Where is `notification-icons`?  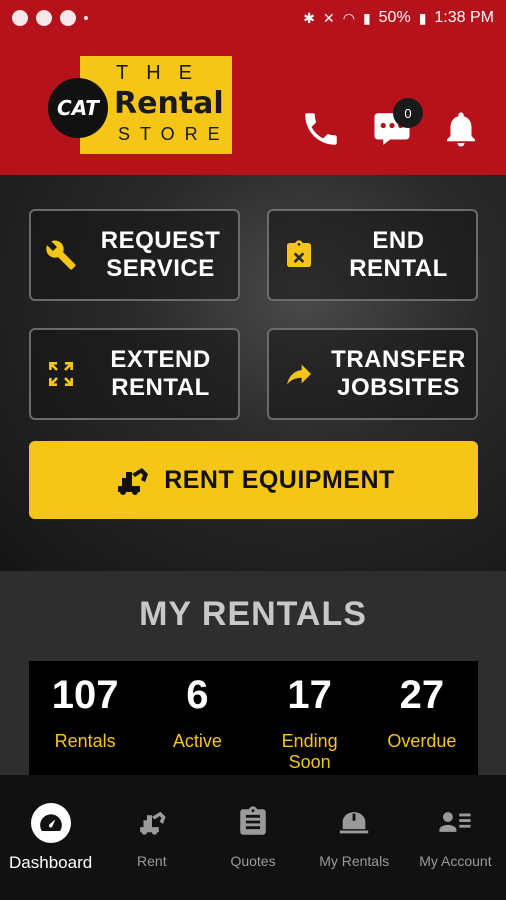
notification-icons is located at coordinates (50, 18).